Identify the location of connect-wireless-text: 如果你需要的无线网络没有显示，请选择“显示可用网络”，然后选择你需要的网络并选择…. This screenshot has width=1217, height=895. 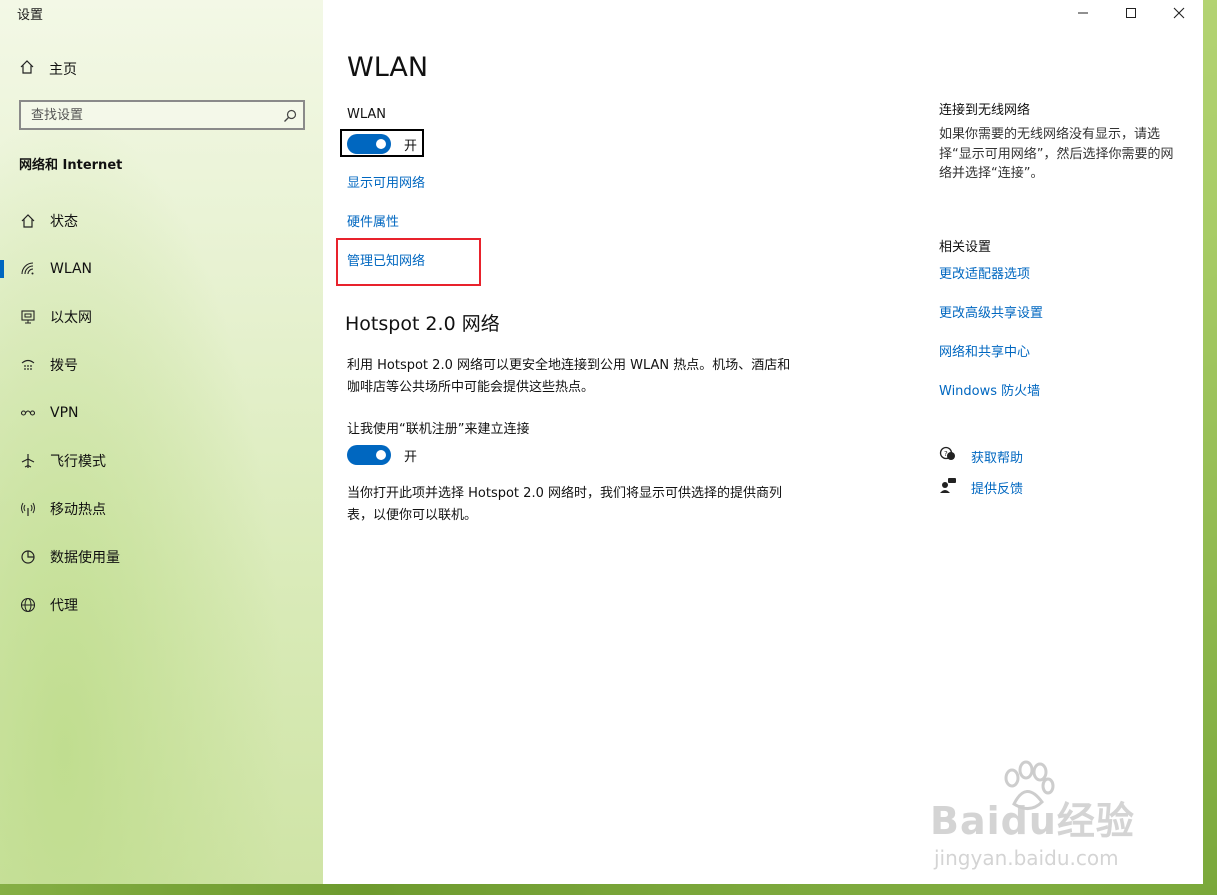
(1056, 154).